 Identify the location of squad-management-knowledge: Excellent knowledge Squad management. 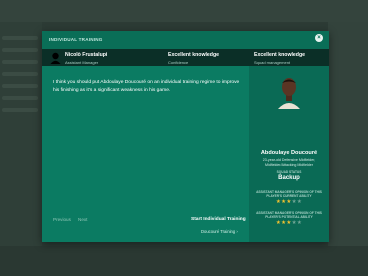
(279, 58).